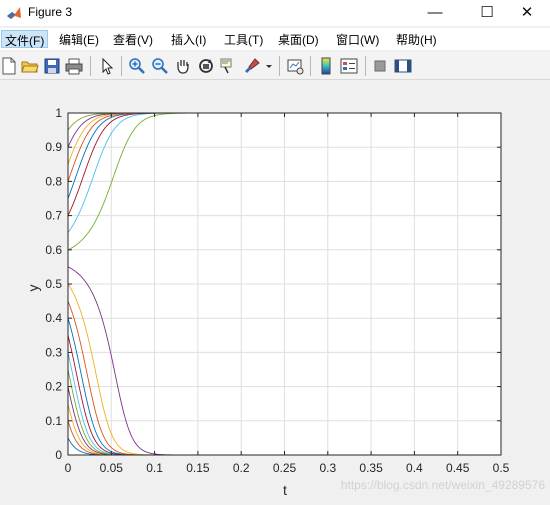 The height and width of the screenshot is (505, 550). Describe the element at coordinates (285, 490) in the screenshot. I see `x-axis-label: t` at that location.